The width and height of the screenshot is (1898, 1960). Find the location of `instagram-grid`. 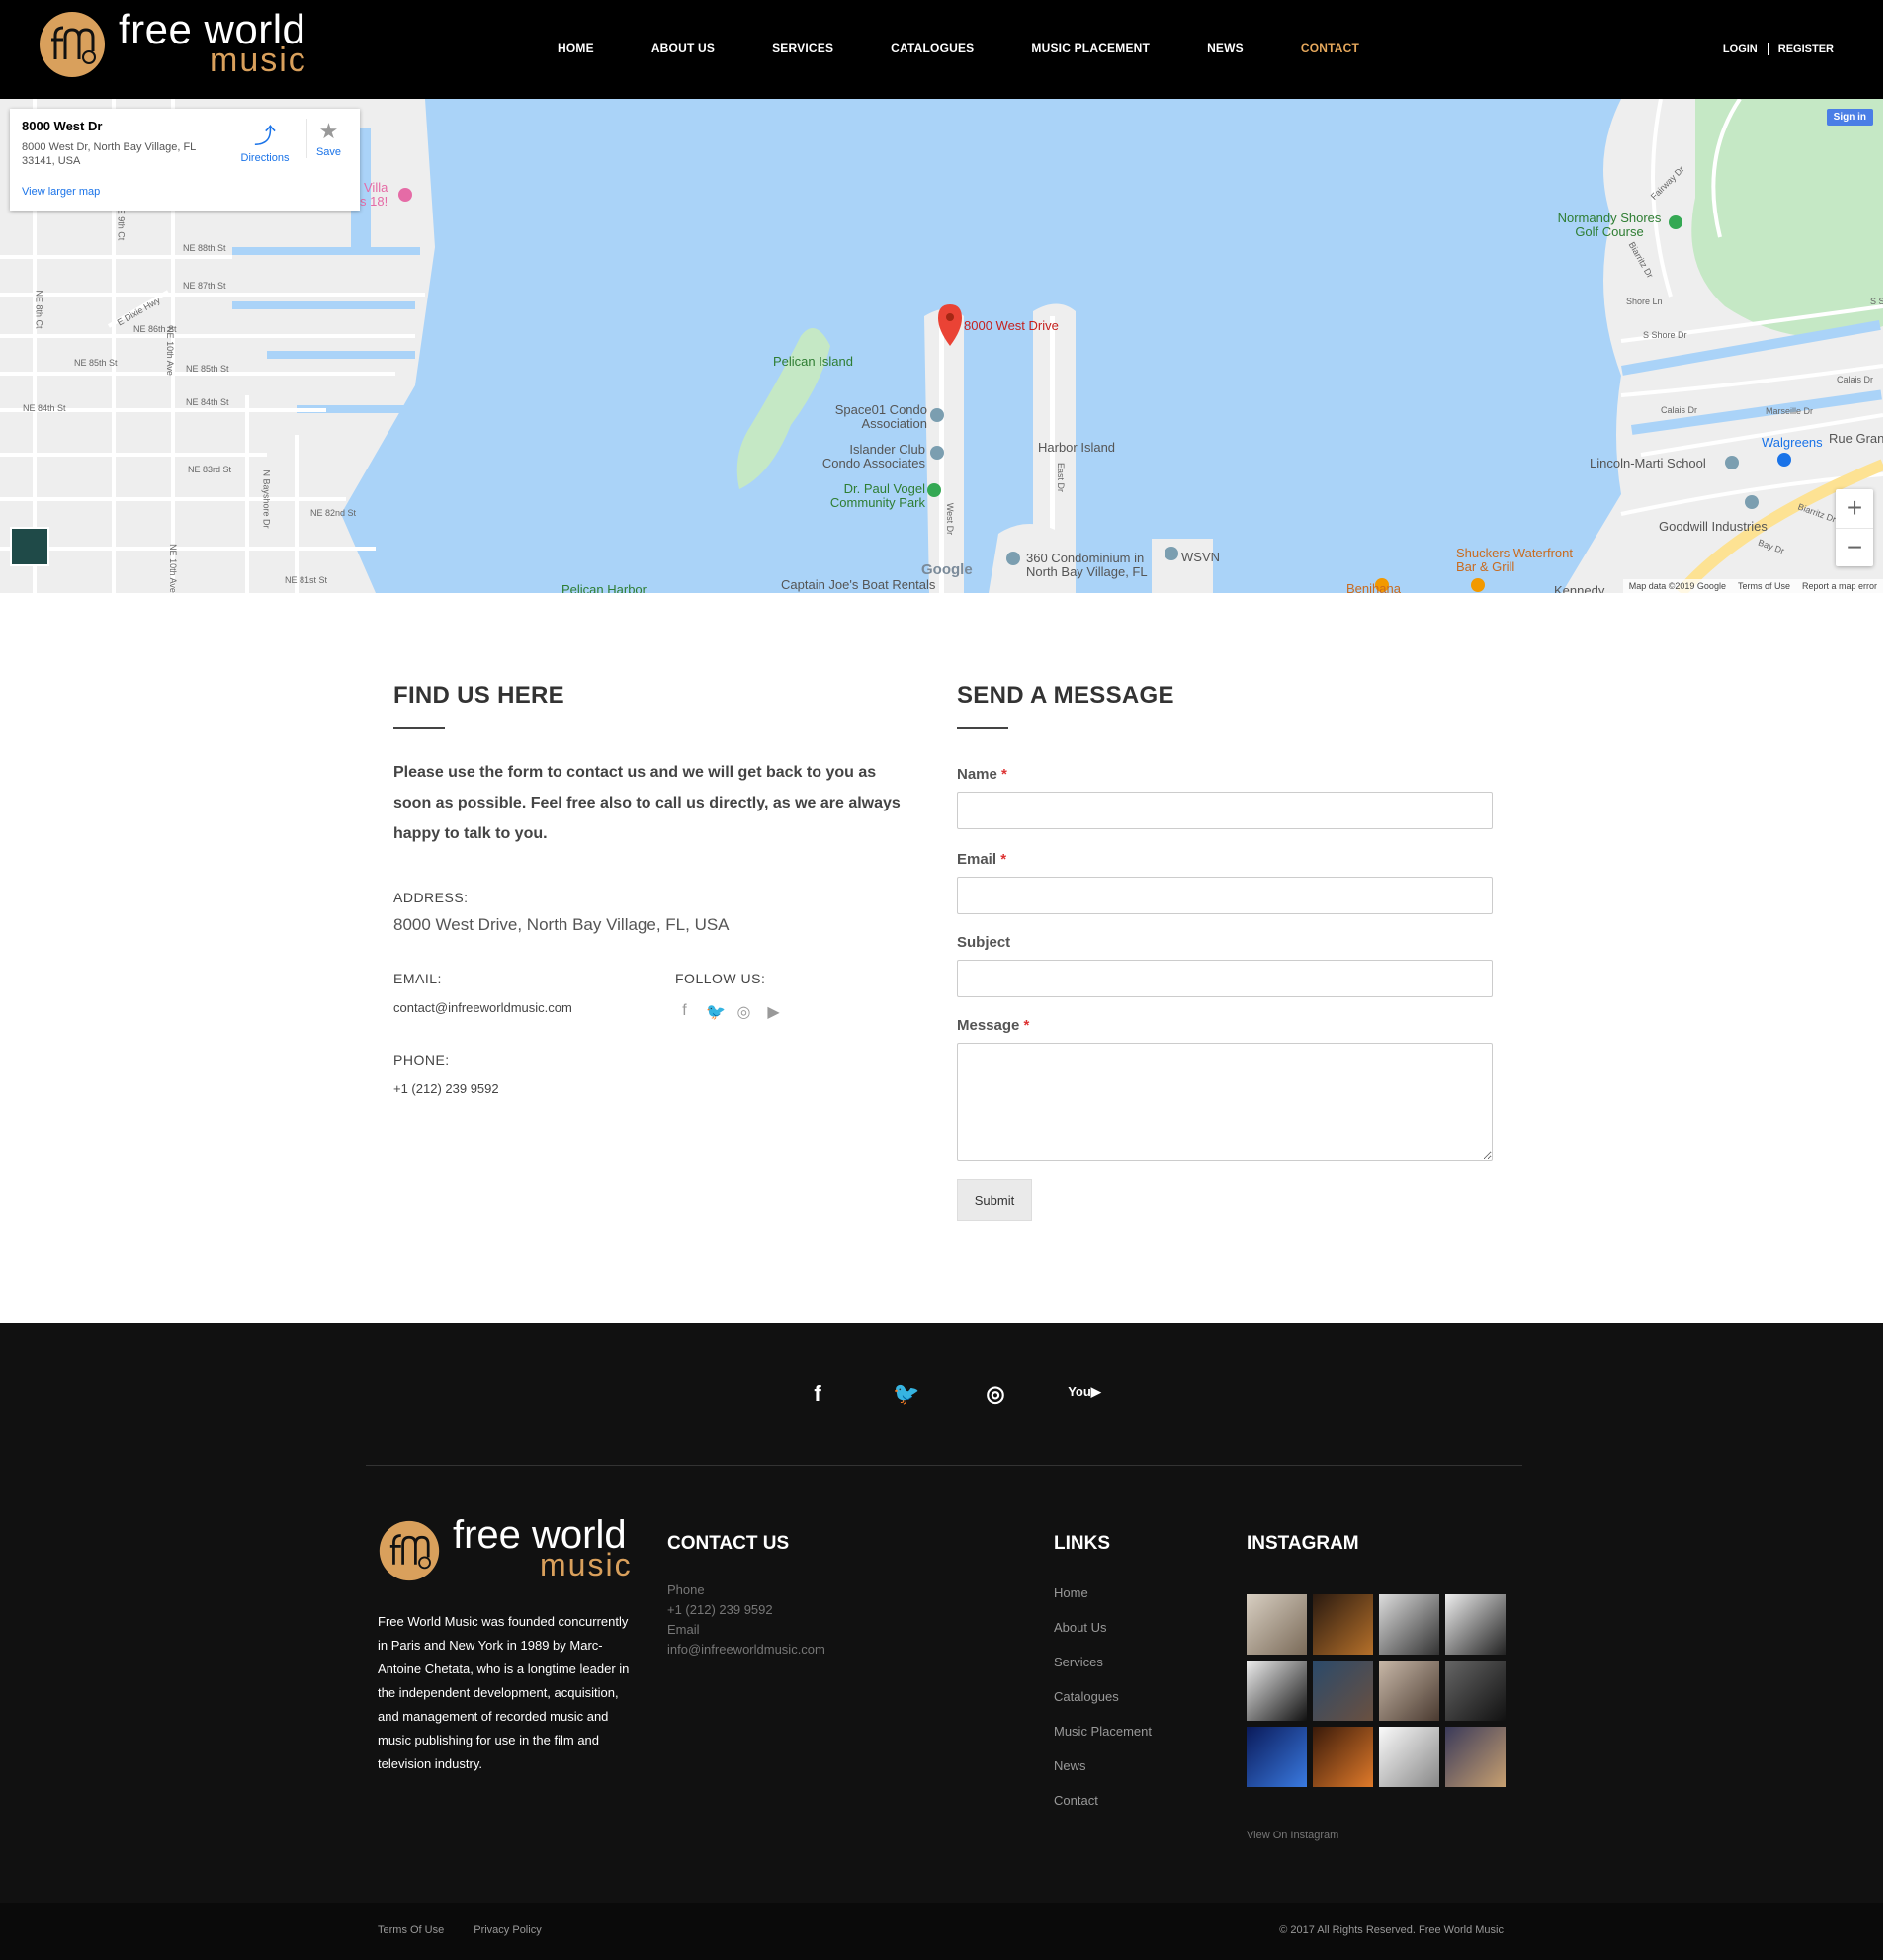

instagram-grid is located at coordinates (1377, 1690).